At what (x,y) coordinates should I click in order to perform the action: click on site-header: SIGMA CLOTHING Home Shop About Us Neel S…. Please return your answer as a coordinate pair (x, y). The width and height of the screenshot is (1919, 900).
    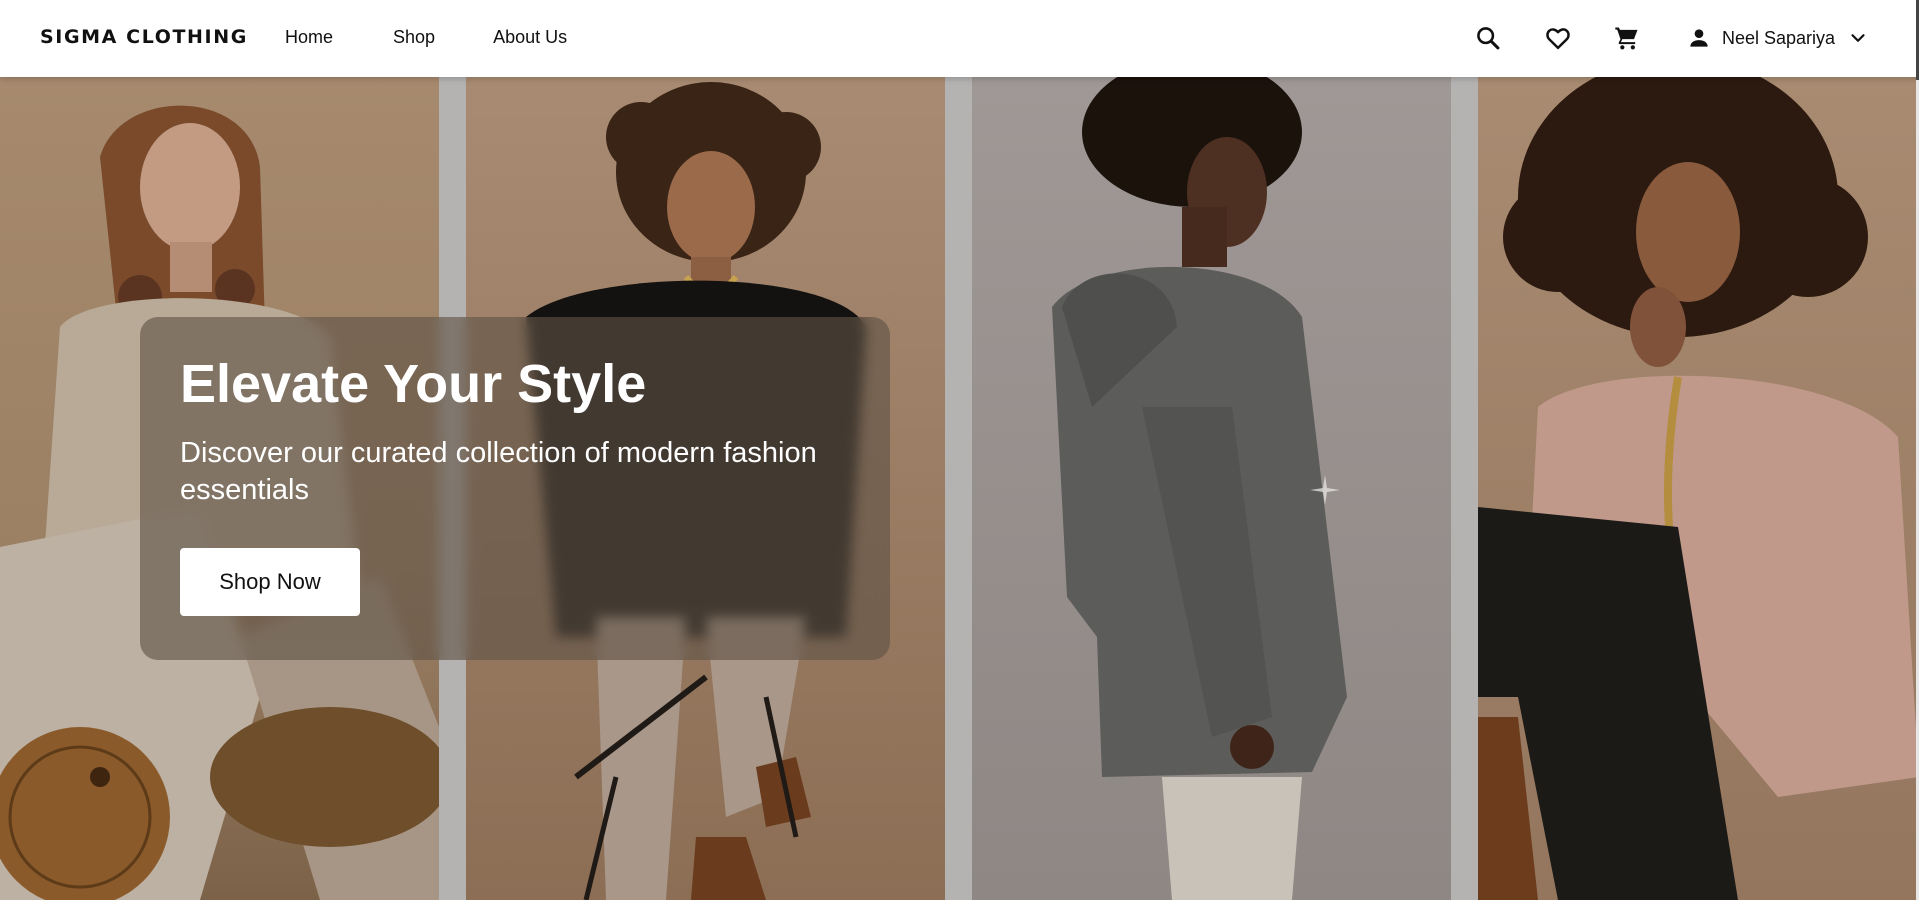
    Looking at the image, I should click on (959, 38).